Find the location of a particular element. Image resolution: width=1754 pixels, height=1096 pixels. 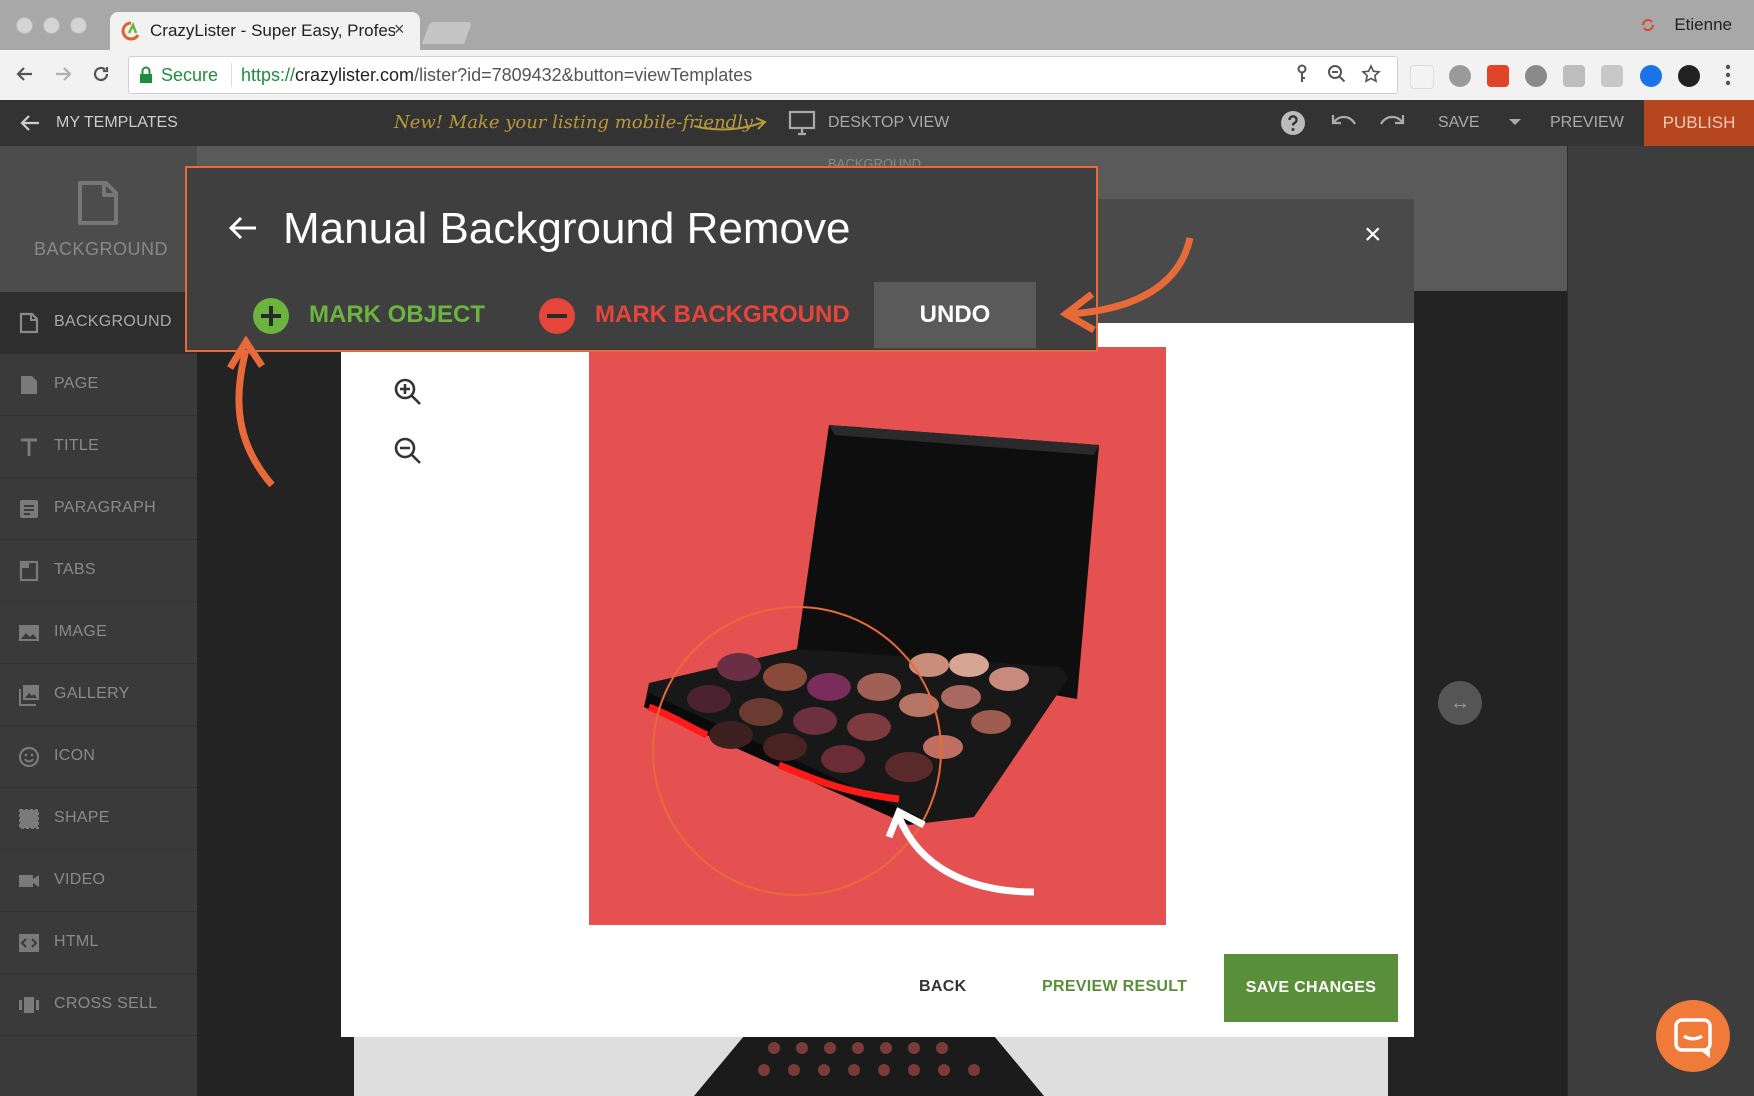

window-close-dot is located at coordinates (24, 25).